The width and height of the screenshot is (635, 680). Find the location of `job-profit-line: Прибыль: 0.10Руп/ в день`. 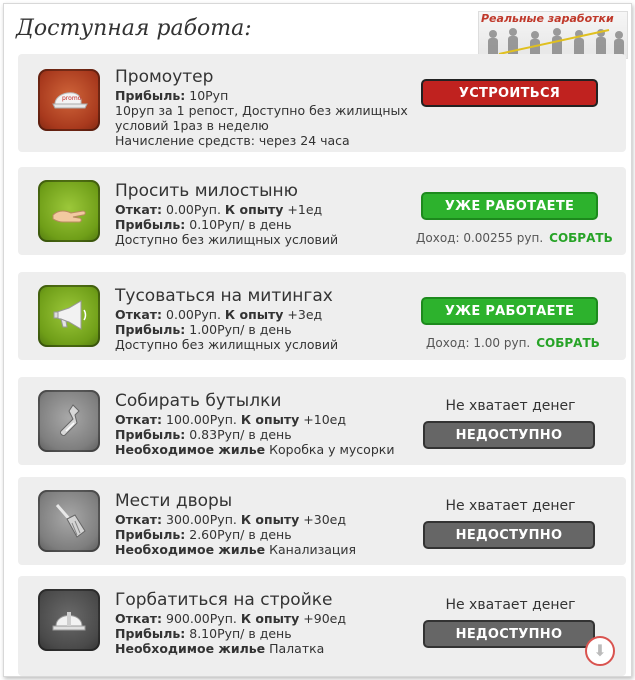

job-profit-line: Прибыль: 0.10Руп/ в день is located at coordinates (226, 224).